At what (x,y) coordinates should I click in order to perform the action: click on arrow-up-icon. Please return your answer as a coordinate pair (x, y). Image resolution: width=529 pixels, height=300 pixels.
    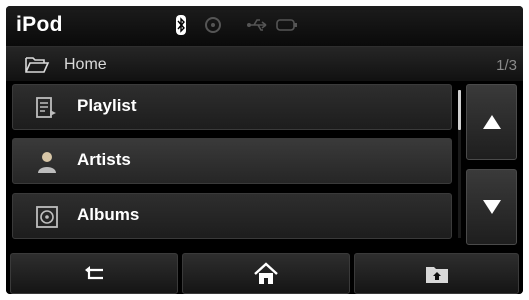
    Looking at the image, I should click on (492, 124).